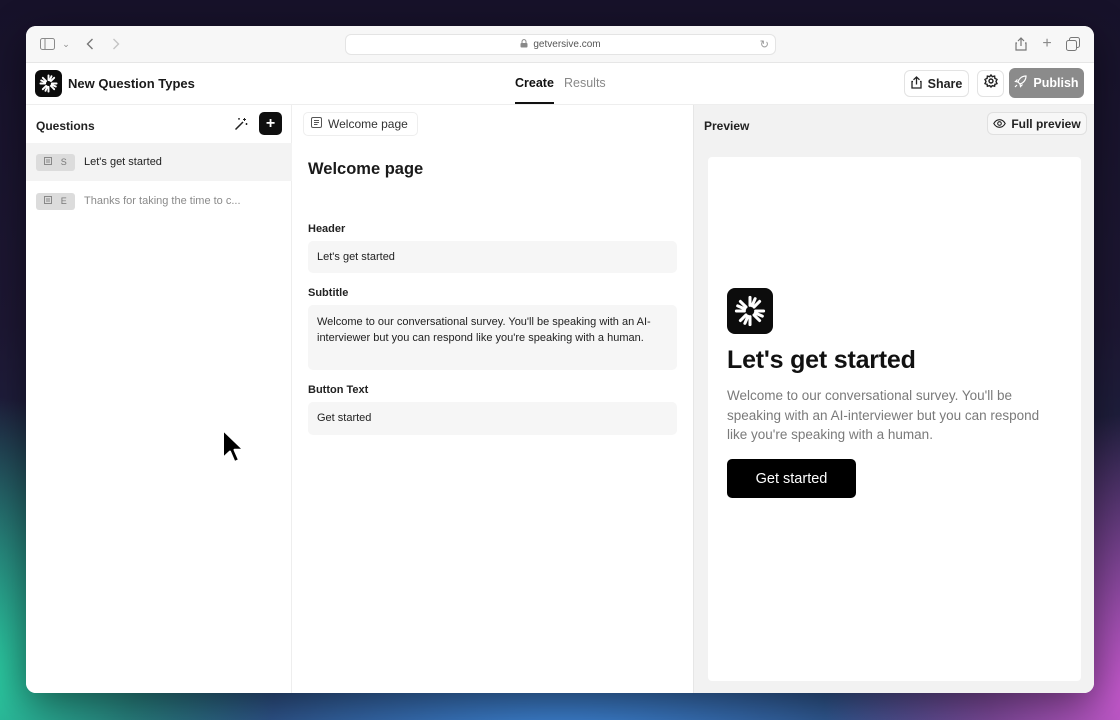 Image resolution: width=1120 pixels, height=720 pixels. What do you see at coordinates (47, 44) in the screenshot?
I see `sidebar-toggle-icon` at bounding box center [47, 44].